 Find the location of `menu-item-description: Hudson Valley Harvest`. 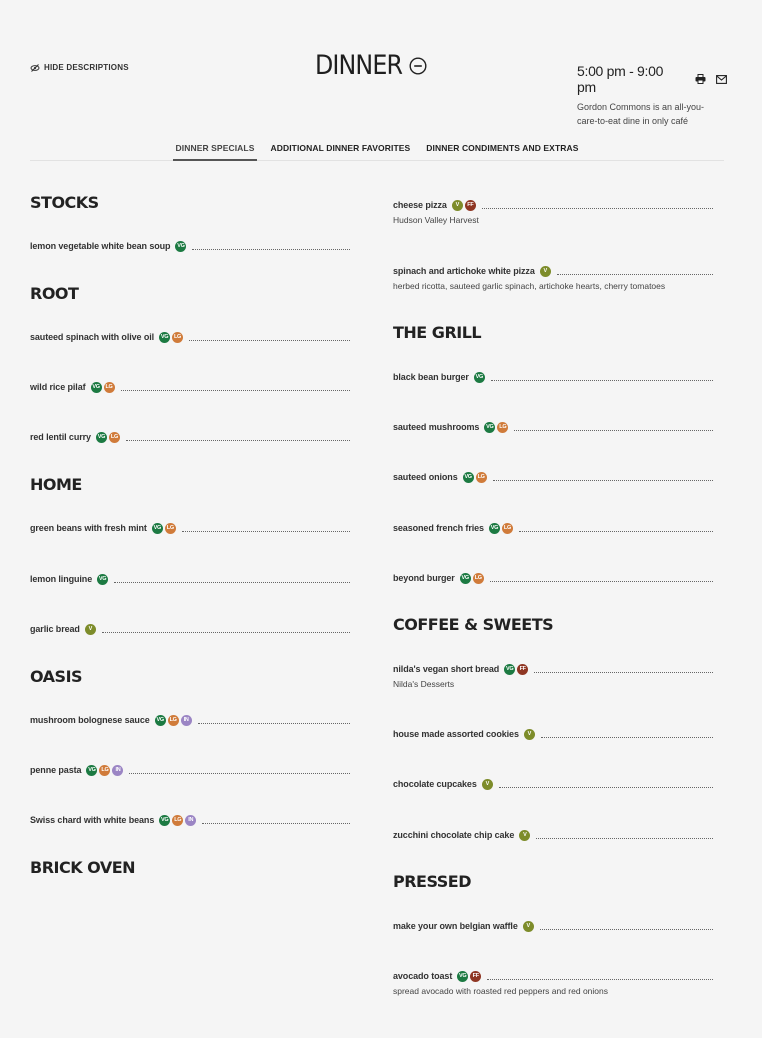

menu-item-description: Hudson Valley Harvest is located at coordinates (436, 220).